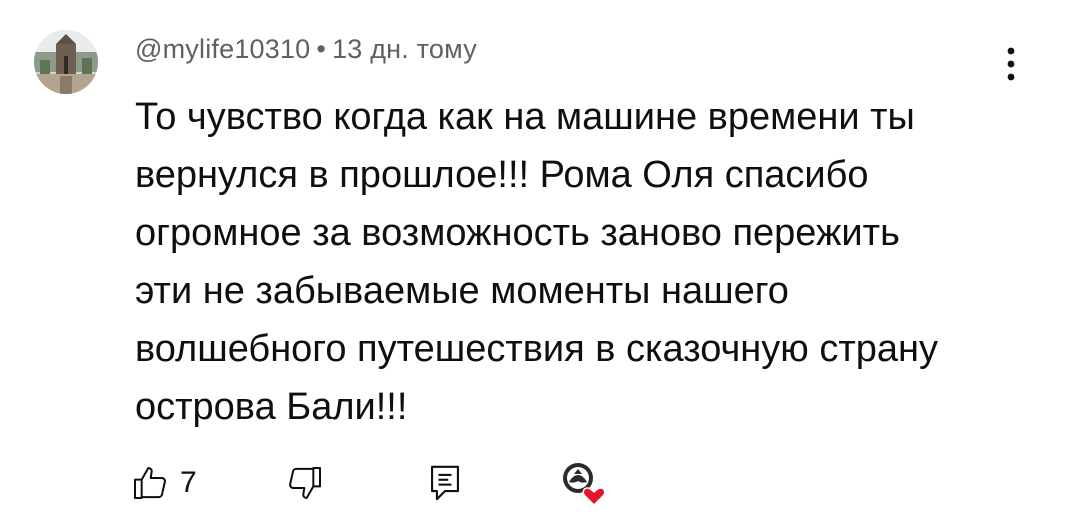  I want to click on comment-meta: @mylife10310 • 13 дн. тому, so click(306, 49).